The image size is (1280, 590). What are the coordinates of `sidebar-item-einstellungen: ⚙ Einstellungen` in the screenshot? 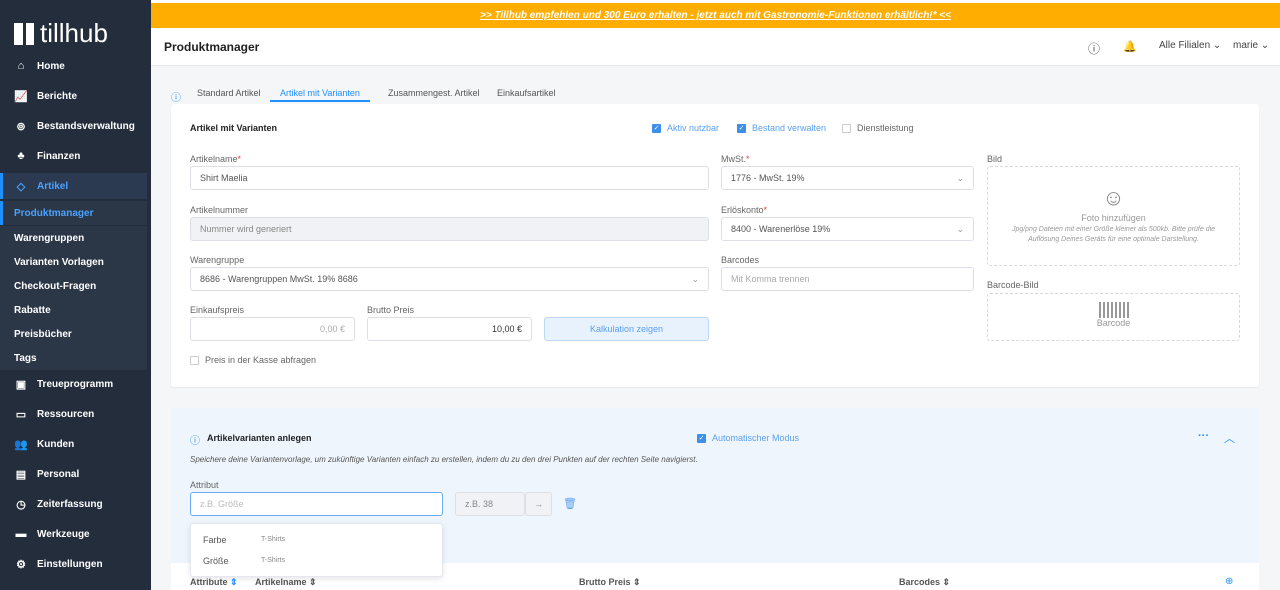 It's located at (73, 564).